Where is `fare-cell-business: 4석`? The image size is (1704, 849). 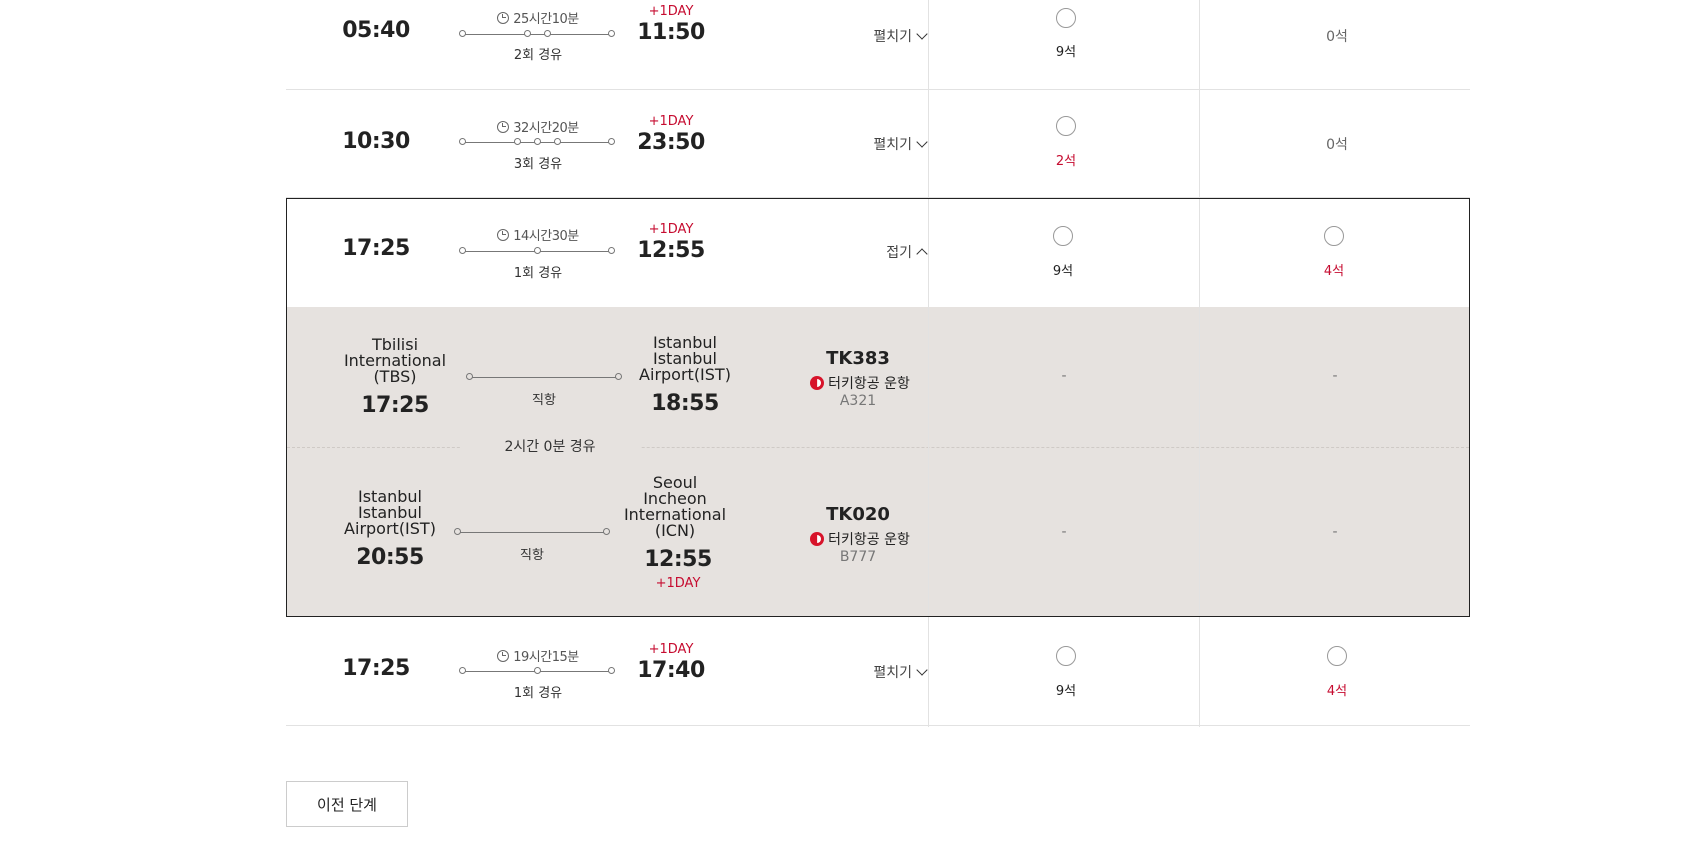
fare-cell-business: 4석 is located at coordinates (1337, 671).